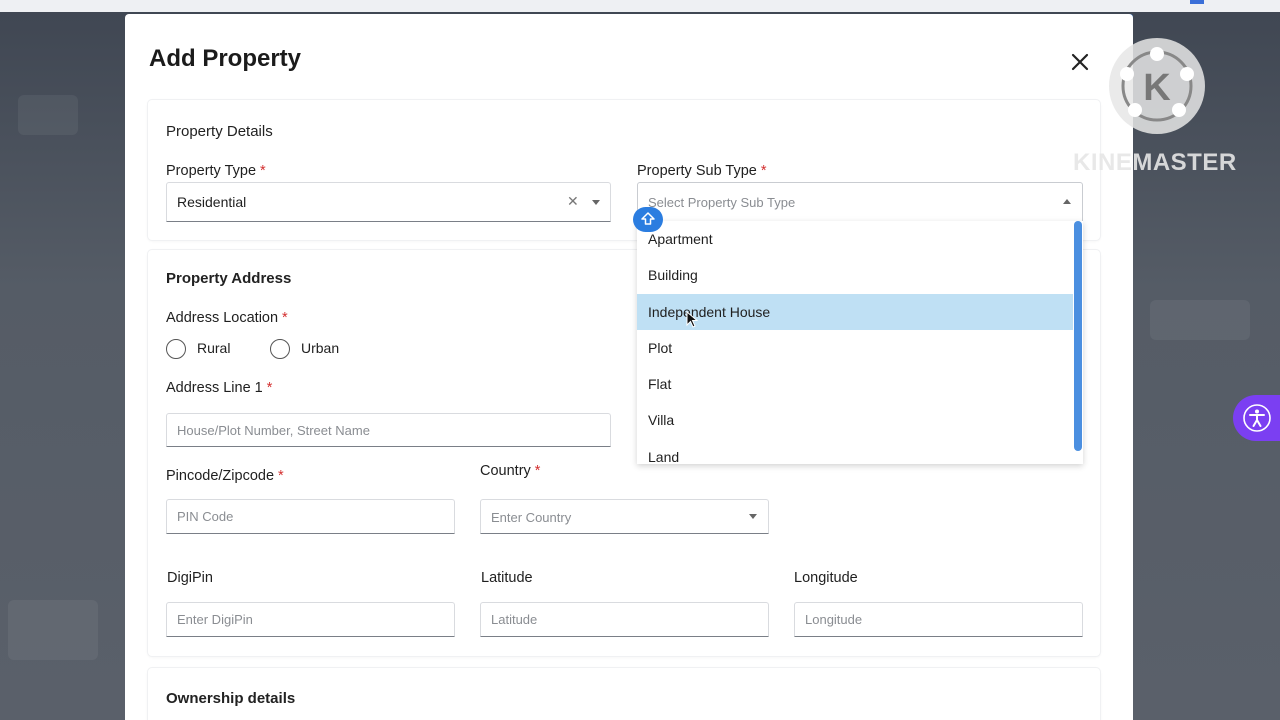 The image size is (1280, 720). I want to click on address-location-label: Address Location *, so click(227, 318).